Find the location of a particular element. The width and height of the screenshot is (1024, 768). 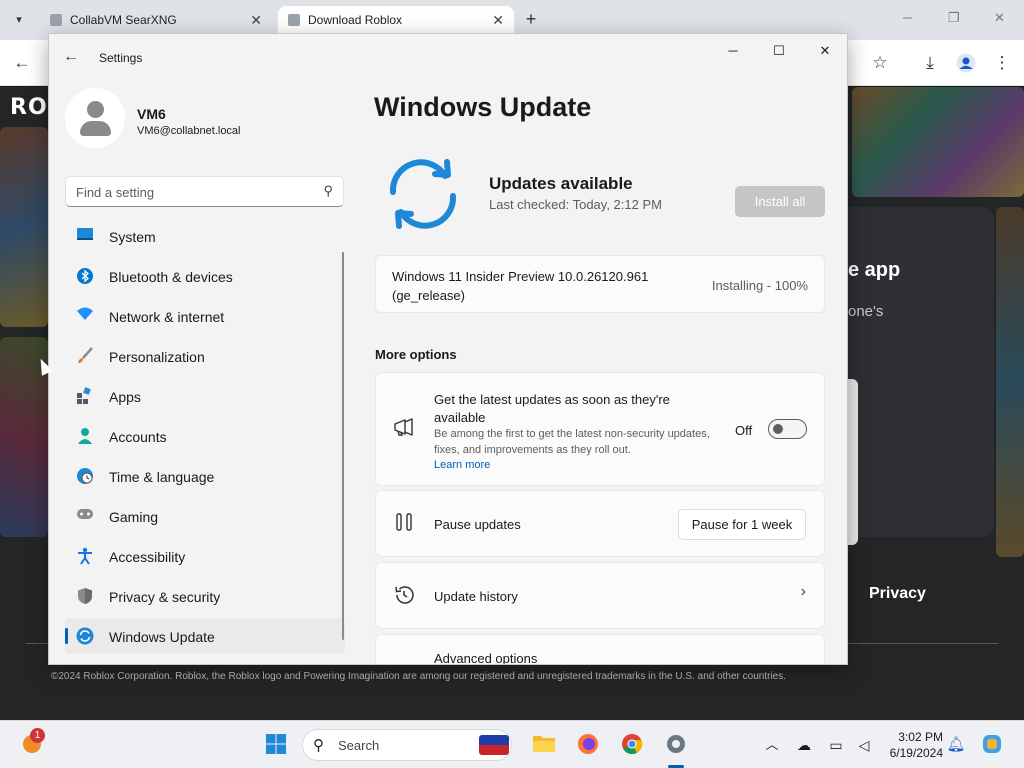

update-sync-icon is located at coordinates (423, 194).